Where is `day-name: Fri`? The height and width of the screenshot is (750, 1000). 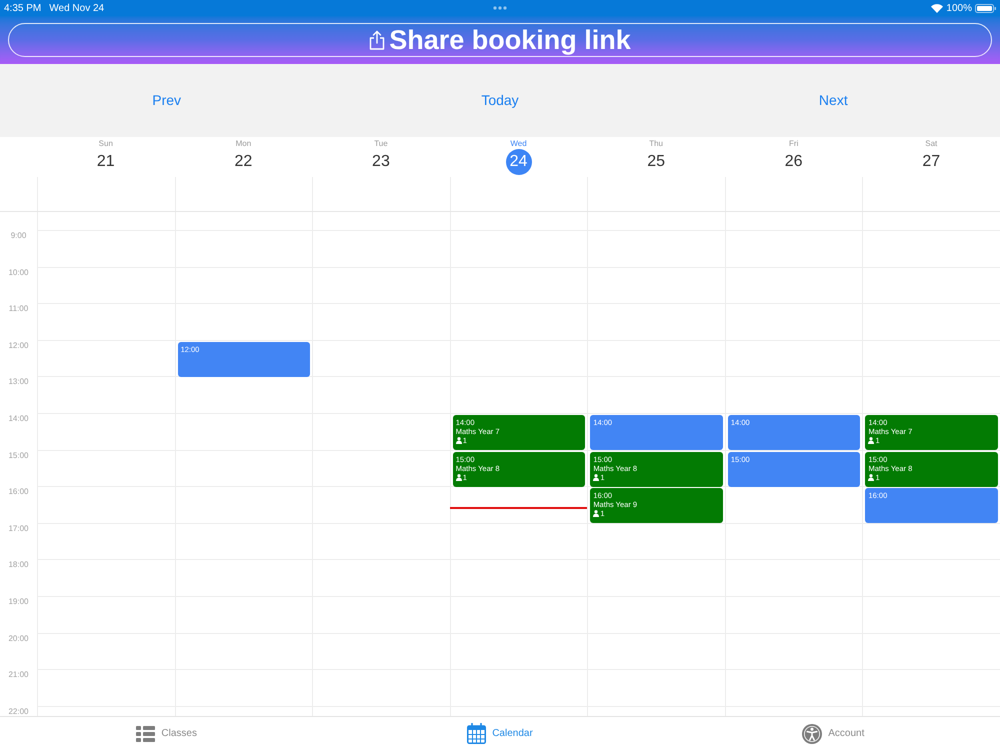
day-name: Fri is located at coordinates (793, 144).